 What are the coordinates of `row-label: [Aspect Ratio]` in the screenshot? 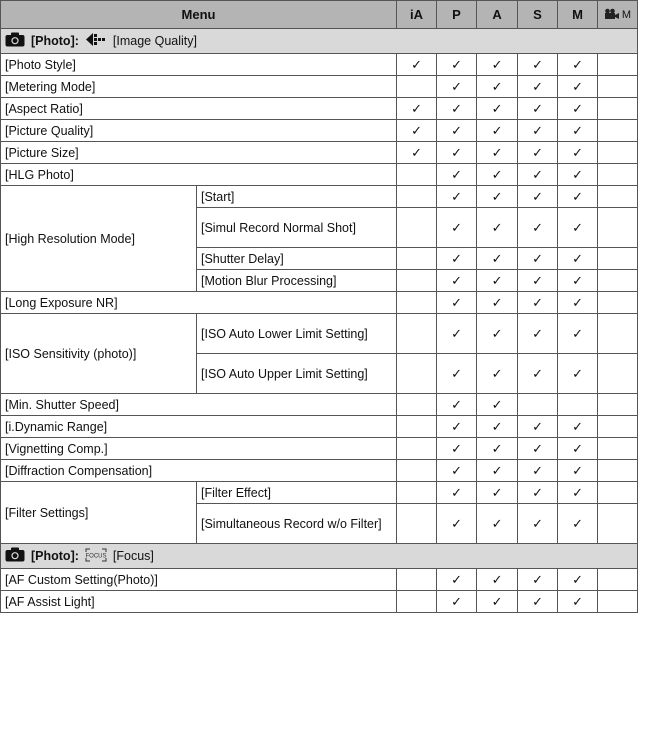 It's located at (199, 108).